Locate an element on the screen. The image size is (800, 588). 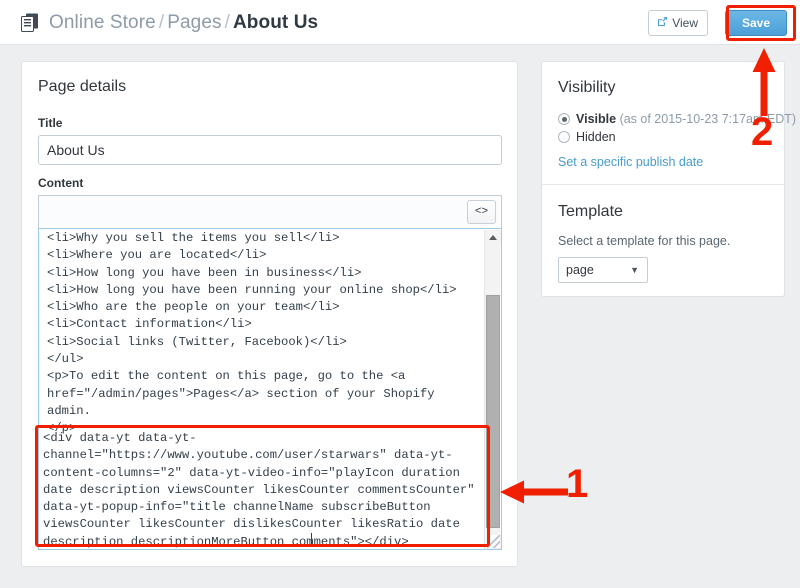
breadcrumb-root: Online Store is located at coordinates (102, 22).